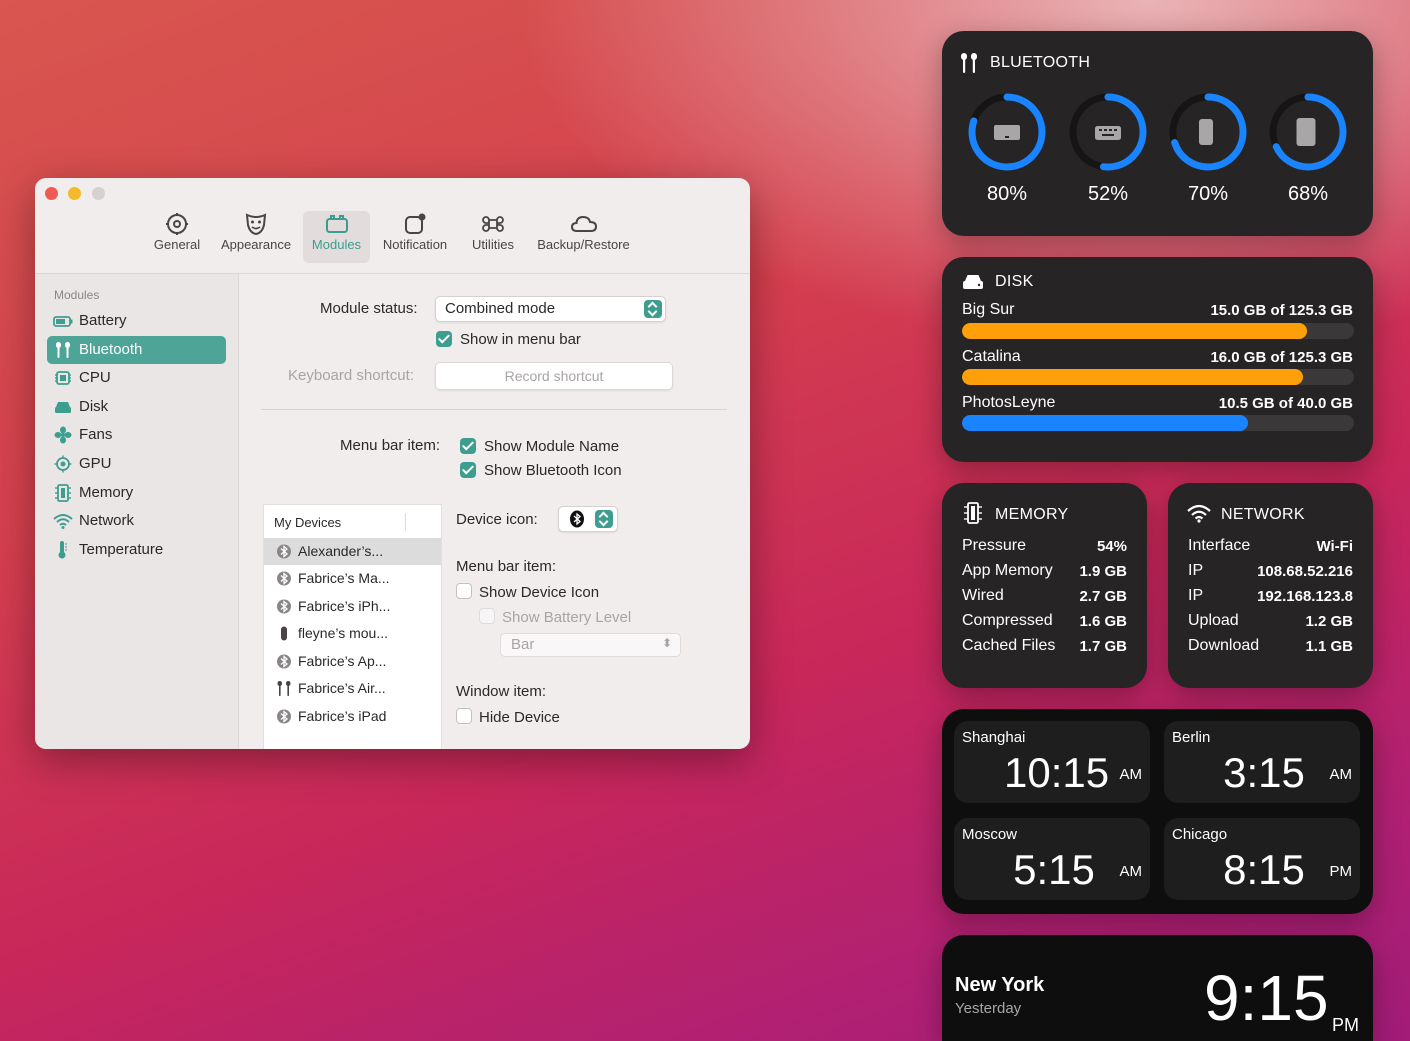 Image resolution: width=1410 pixels, height=1041 pixels. What do you see at coordinates (1206, 134) in the screenshot?
I see `phone-icon` at bounding box center [1206, 134].